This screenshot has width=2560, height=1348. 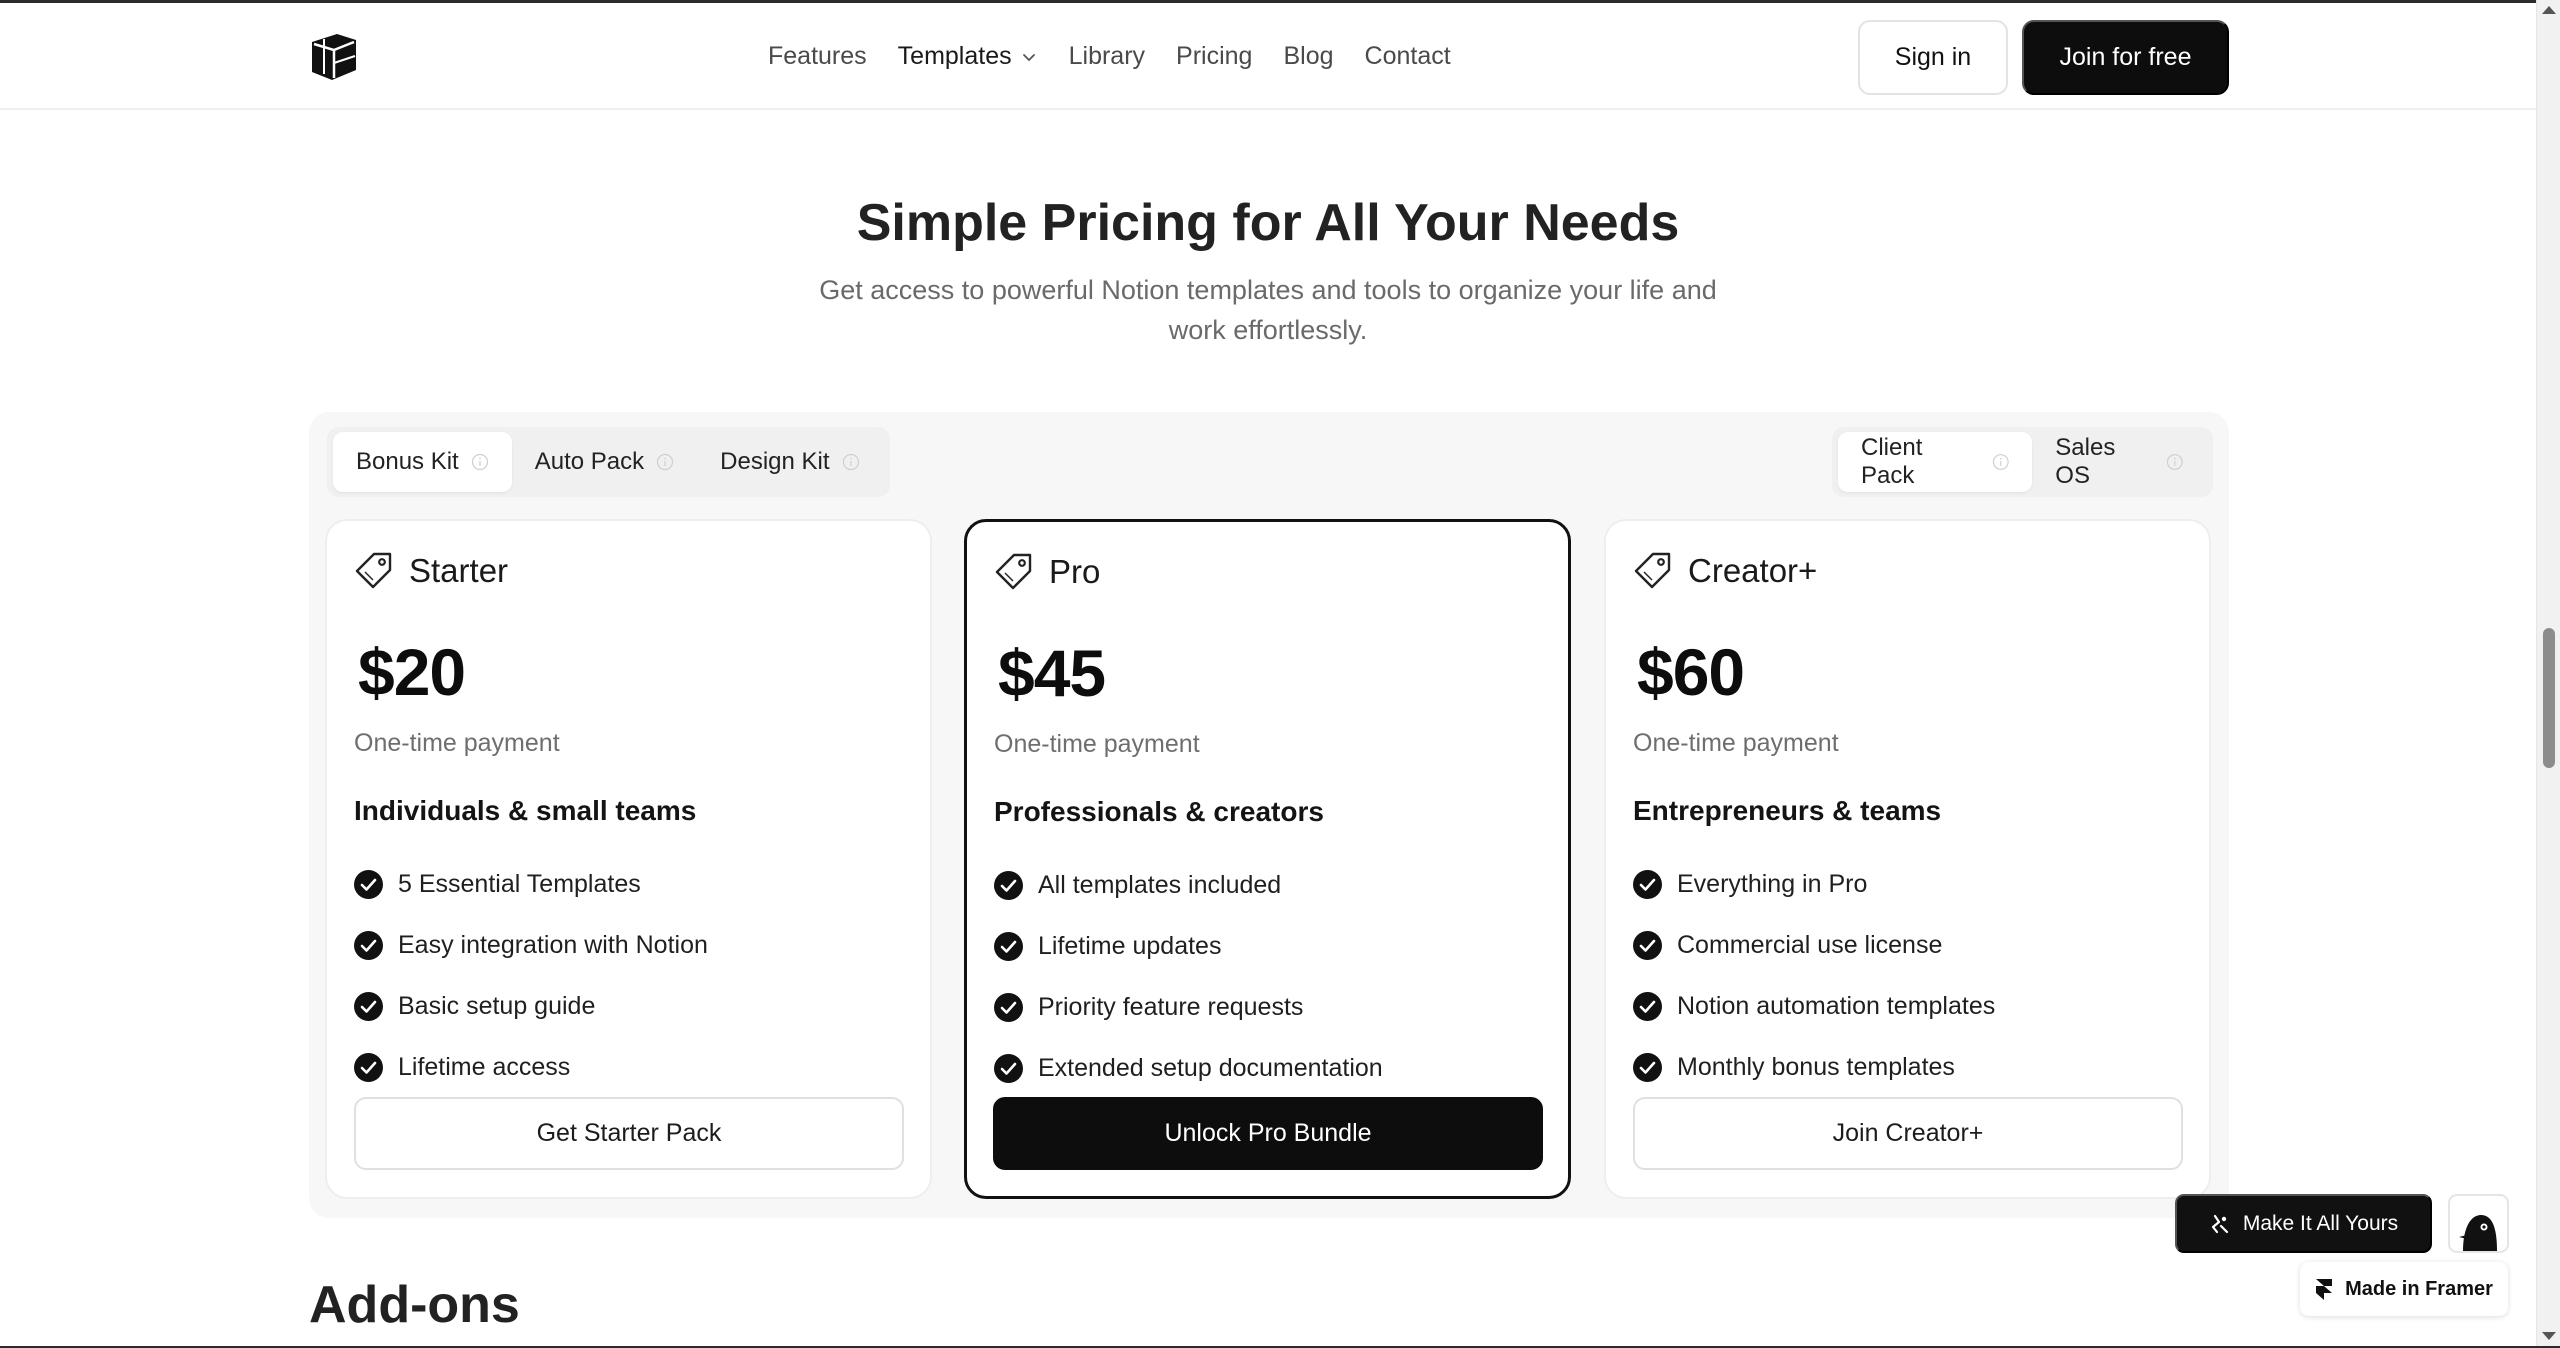 What do you see at coordinates (2085, 461) in the screenshot?
I see `tab-label: Sales OS` at bounding box center [2085, 461].